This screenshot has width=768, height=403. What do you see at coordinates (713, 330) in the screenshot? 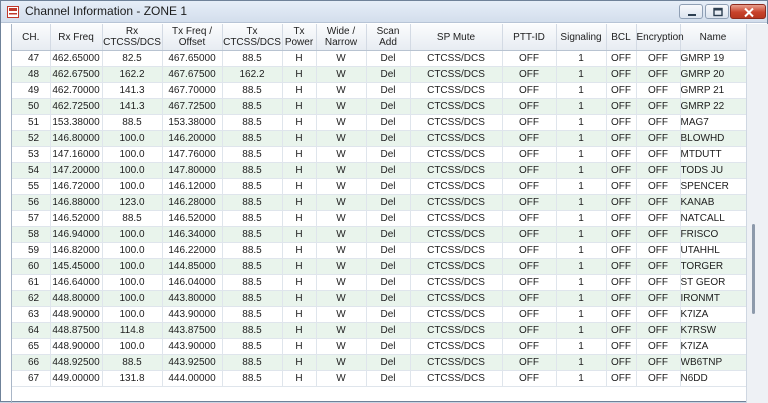
I see `cell-name: K7RSW` at bounding box center [713, 330].